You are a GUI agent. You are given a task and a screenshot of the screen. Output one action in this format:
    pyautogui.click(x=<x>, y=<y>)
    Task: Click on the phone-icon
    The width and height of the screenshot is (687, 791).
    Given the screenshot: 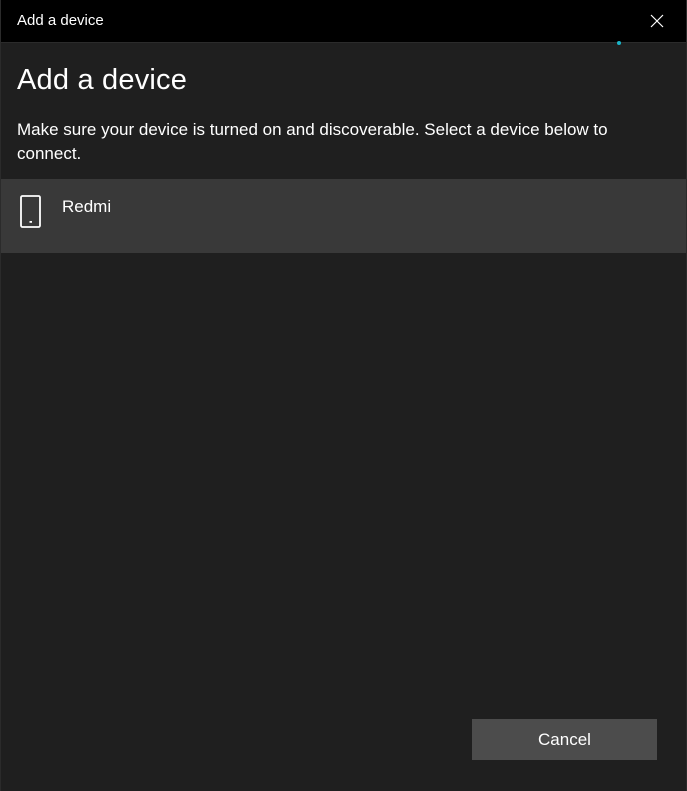 What is the action you would take?
    pyautogui.click(x=31, y=212)
    